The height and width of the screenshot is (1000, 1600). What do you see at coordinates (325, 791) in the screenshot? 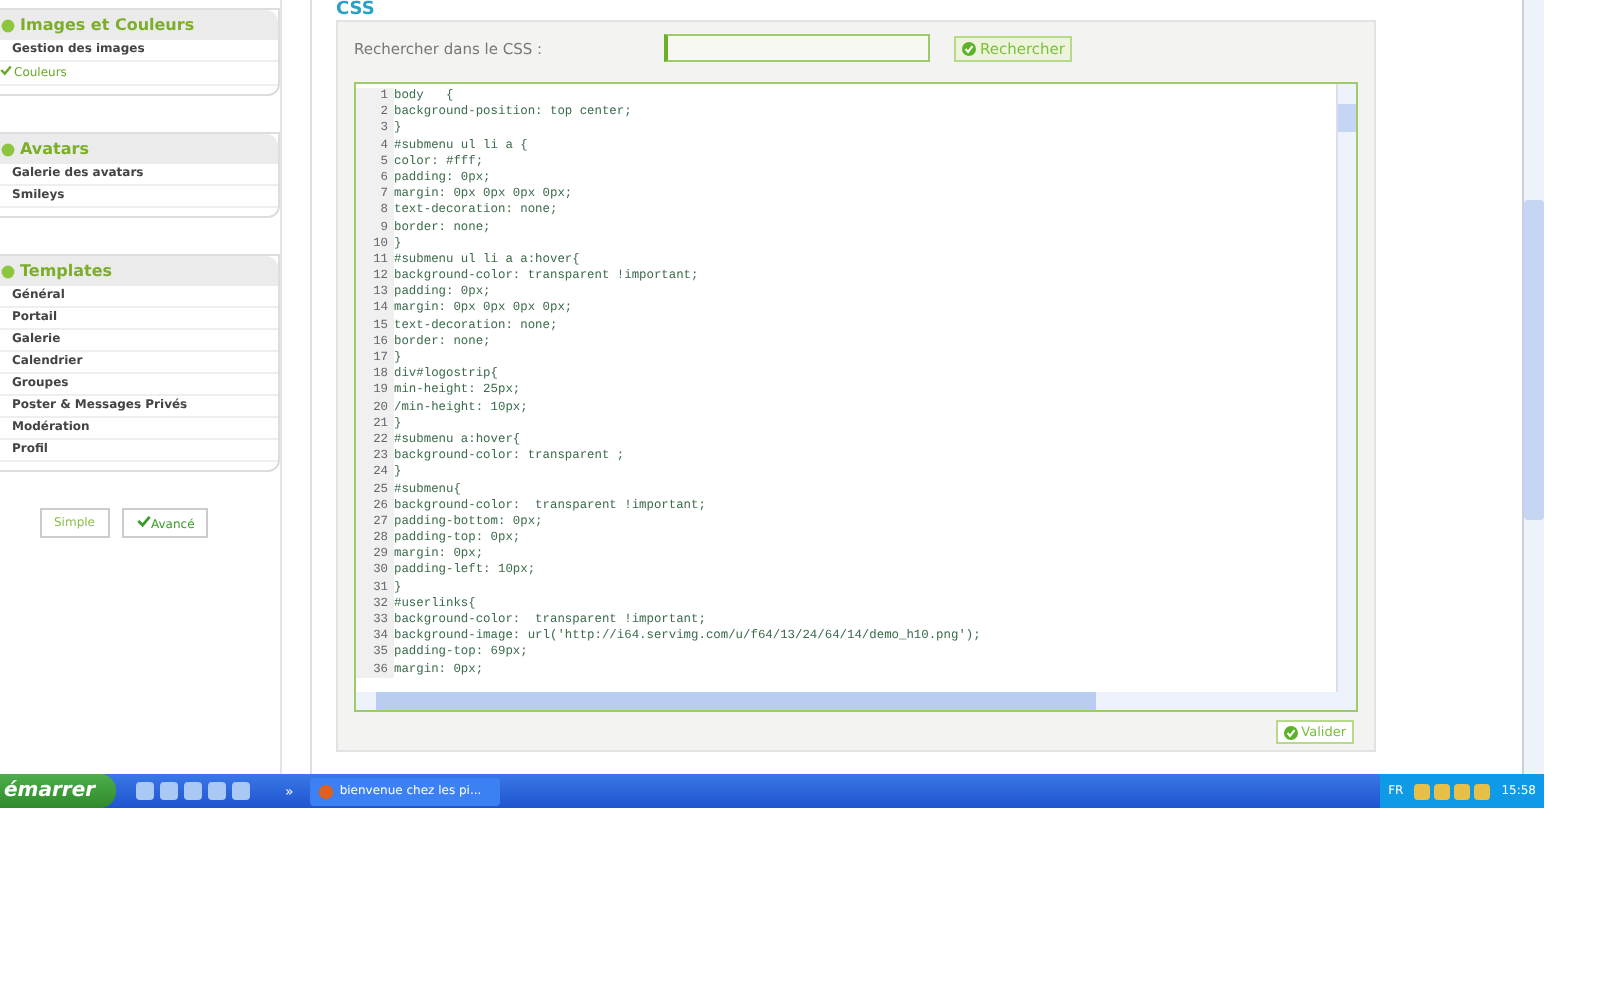
I see `browser-icon` at bounding box center [325, 791].